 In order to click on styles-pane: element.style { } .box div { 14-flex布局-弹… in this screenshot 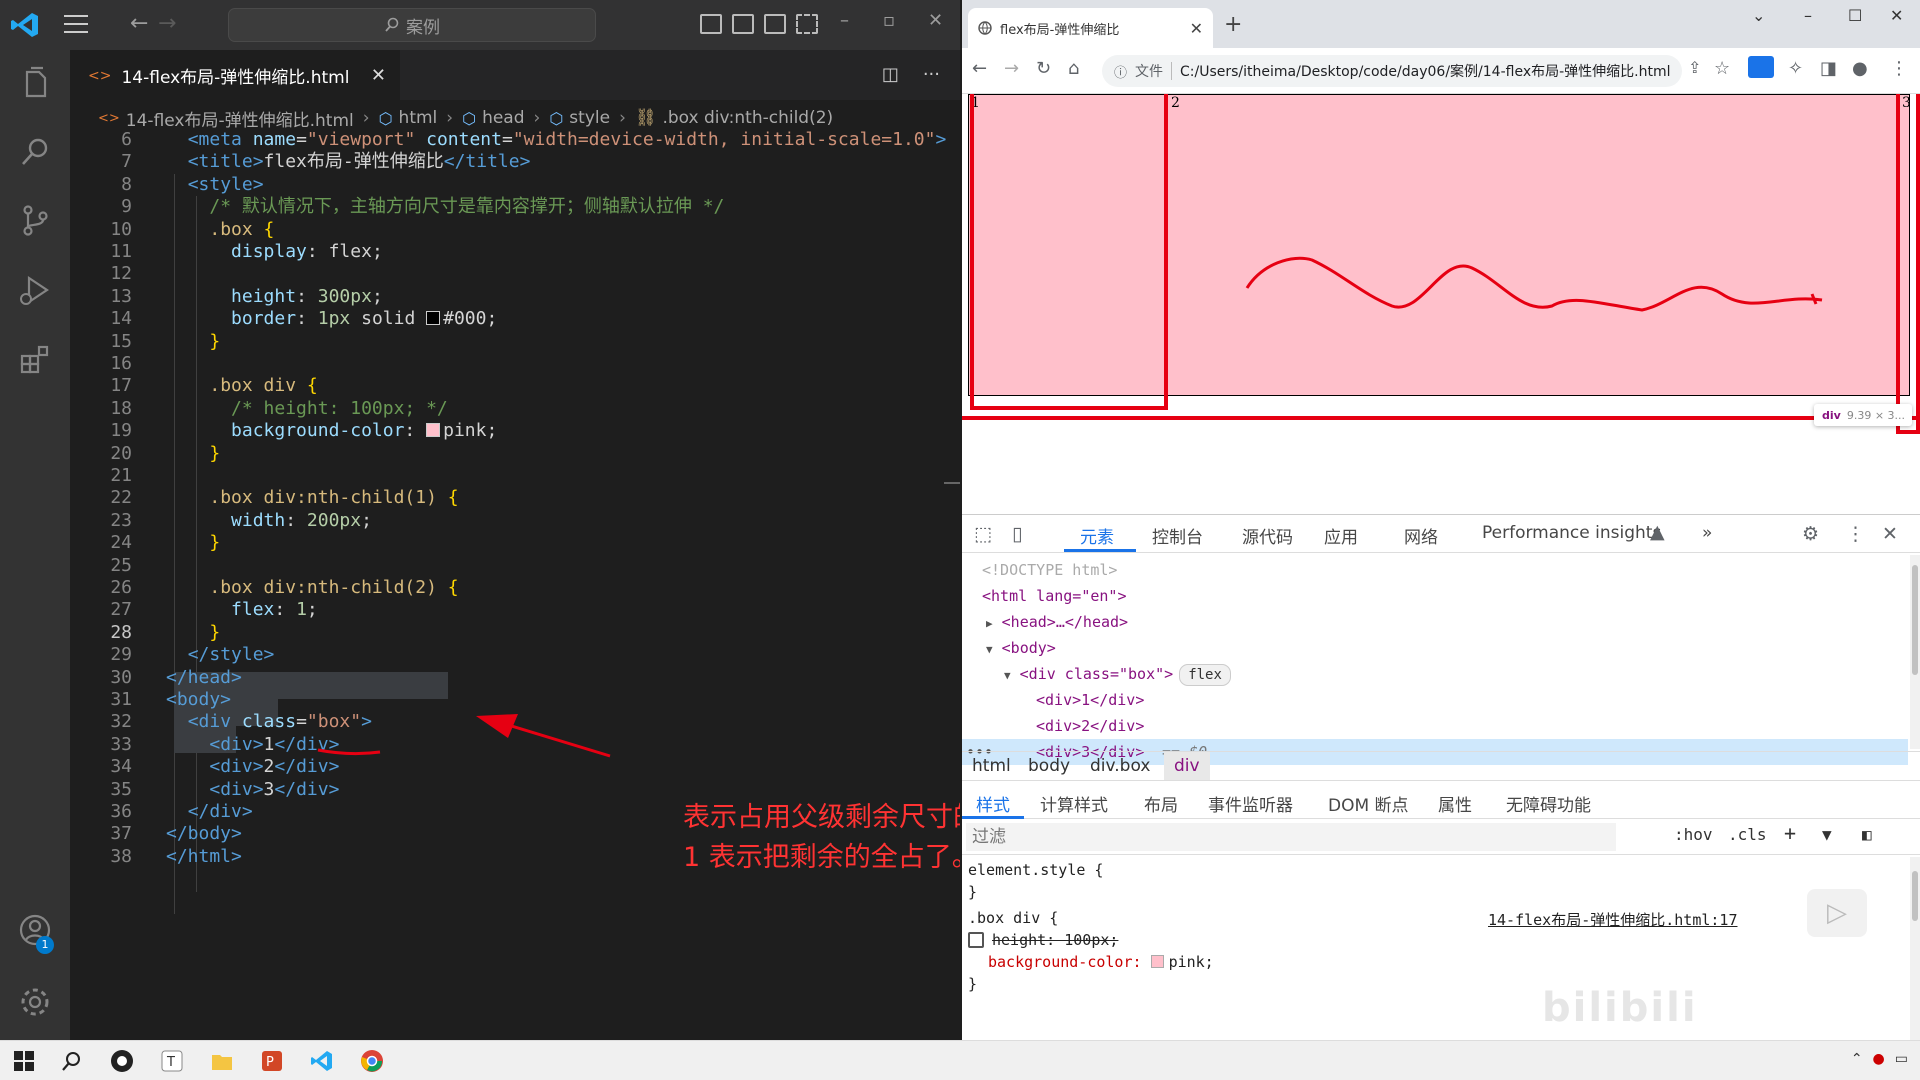, I will do `click(1435, 949)`.